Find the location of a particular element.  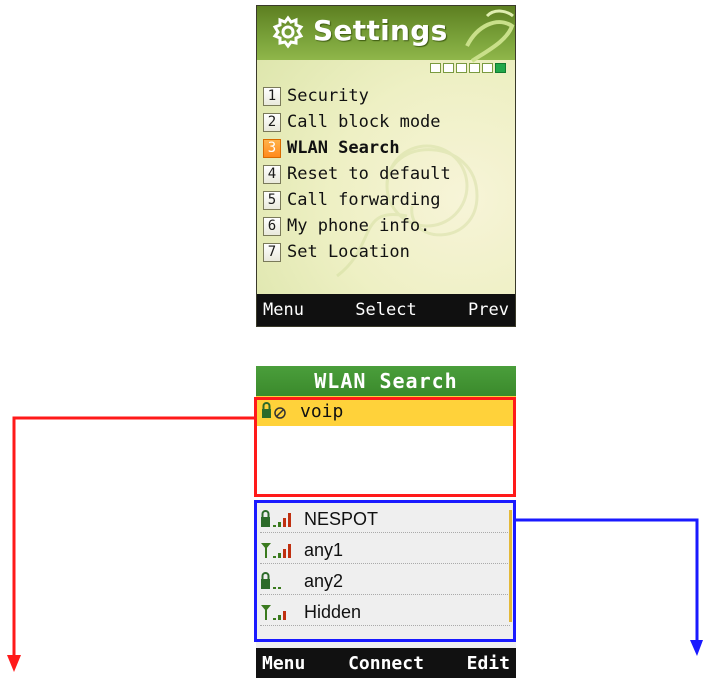

red-callout-arrow is located at coordinates (133, 537).